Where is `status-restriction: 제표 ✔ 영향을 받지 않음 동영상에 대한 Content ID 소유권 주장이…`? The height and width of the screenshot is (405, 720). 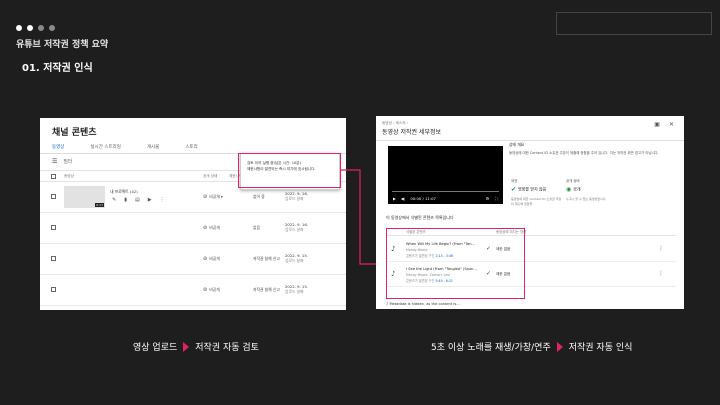 status-restriction: 제표 ✔ 영향을 받지 않음 동영상에 대한 Content ID 소유권 주장이… is located at coordinates (537, 192).